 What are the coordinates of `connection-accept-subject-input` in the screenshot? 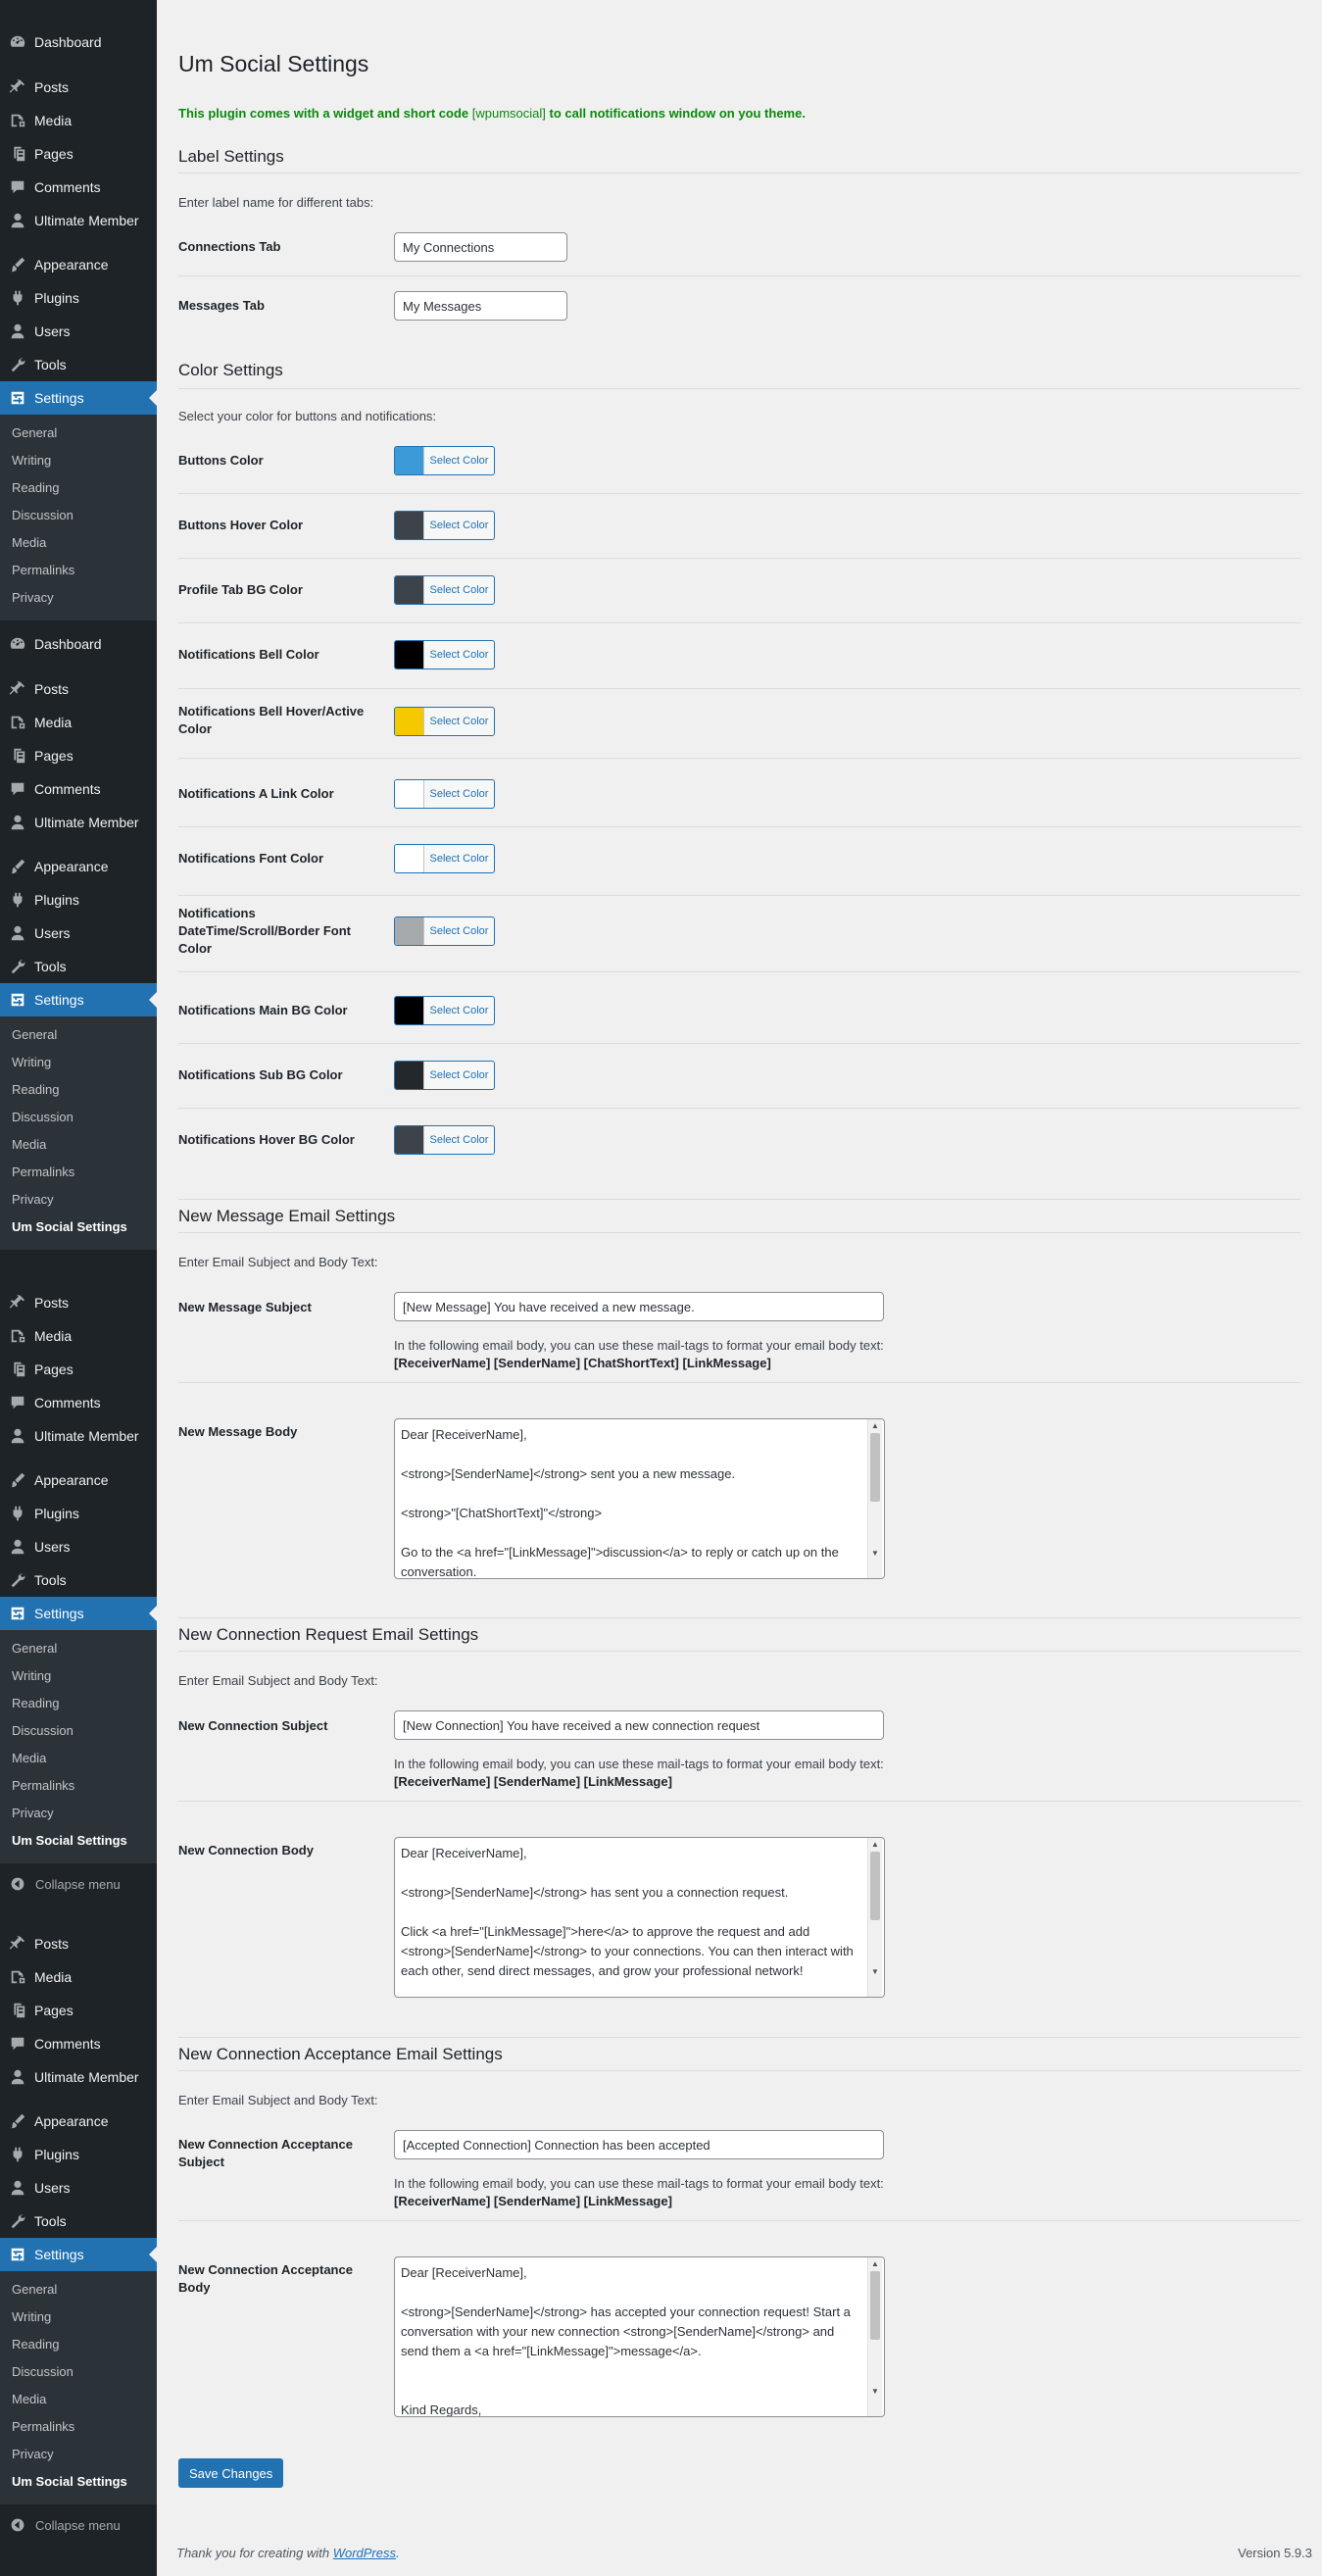 It's located at (639, 2144).